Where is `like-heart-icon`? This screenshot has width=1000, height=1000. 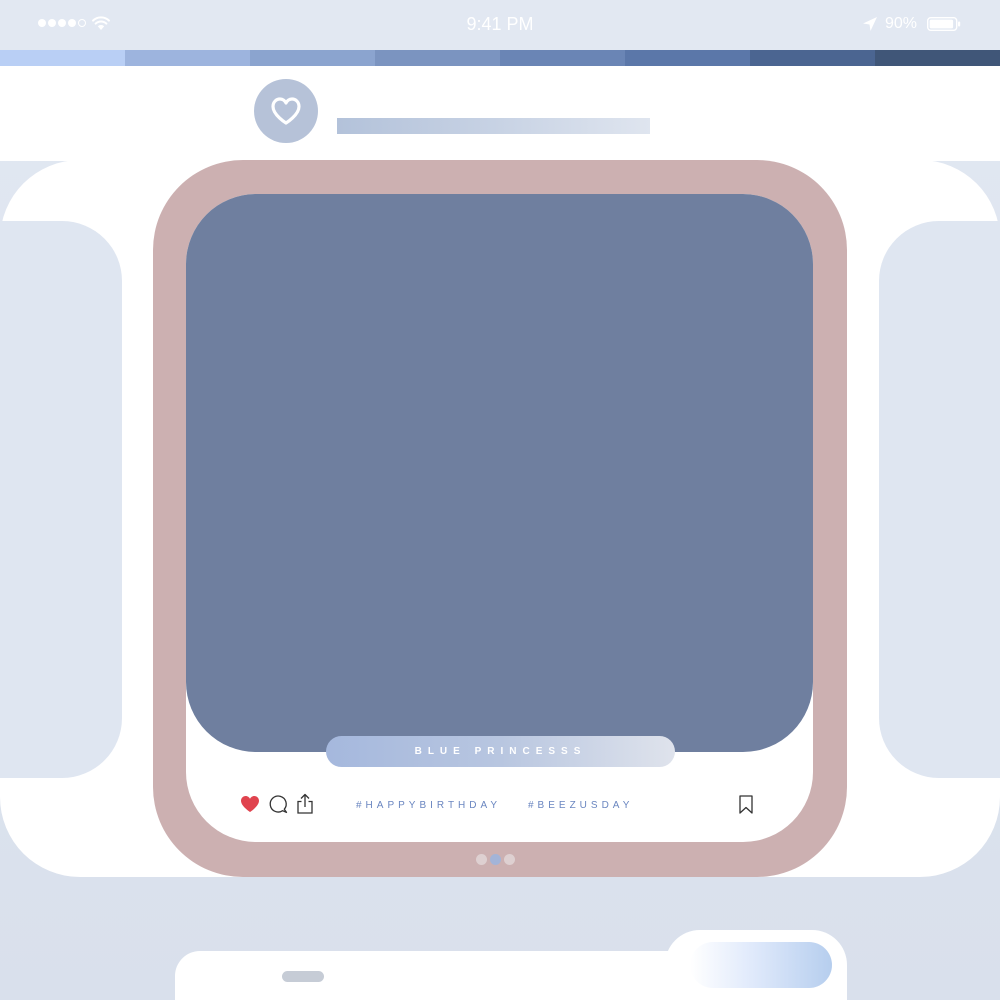
like-heart-icon is located at coordinates (250, 804).